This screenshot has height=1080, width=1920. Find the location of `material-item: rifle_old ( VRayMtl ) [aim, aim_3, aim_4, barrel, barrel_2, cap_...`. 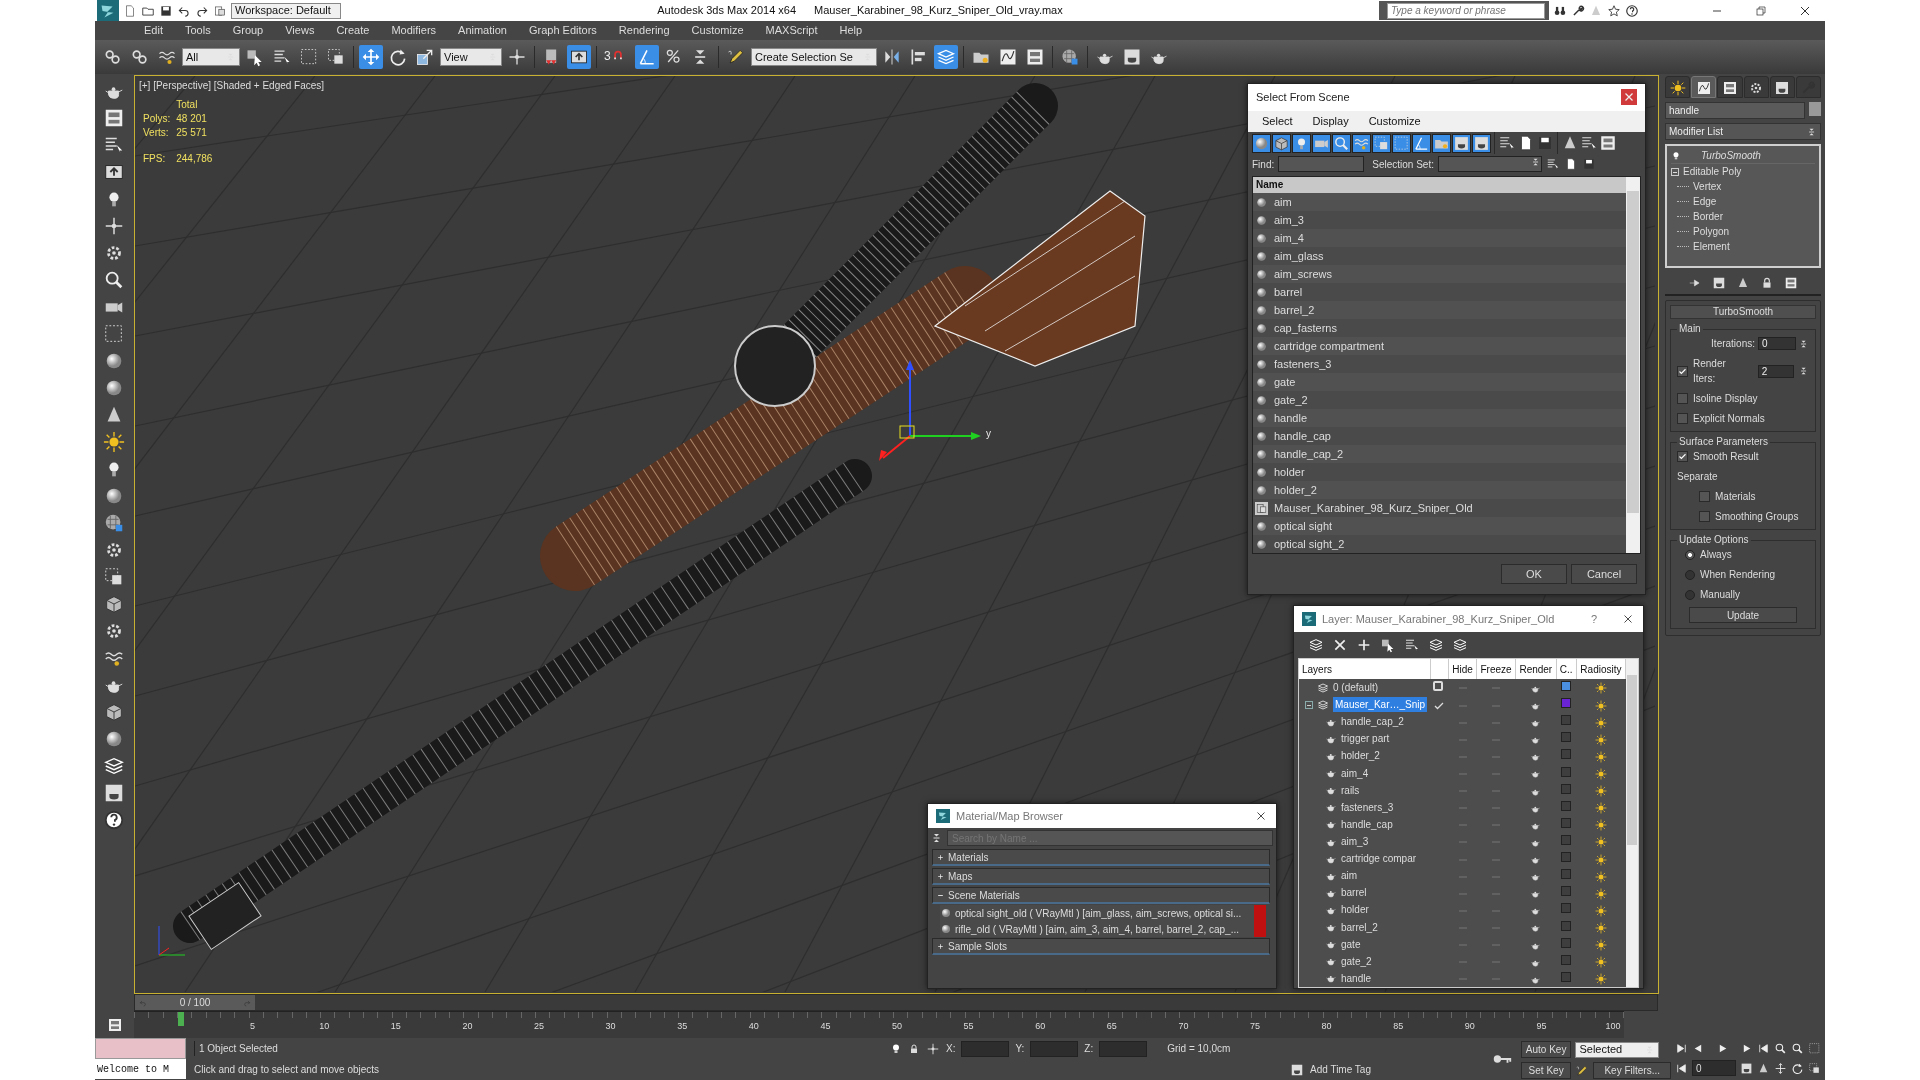

material-item: rifle_old ( VRayMtl ) [aim, aim_3, aim_4, barrel, barrel_2, cap_... is located at coordinates (1103, 929).